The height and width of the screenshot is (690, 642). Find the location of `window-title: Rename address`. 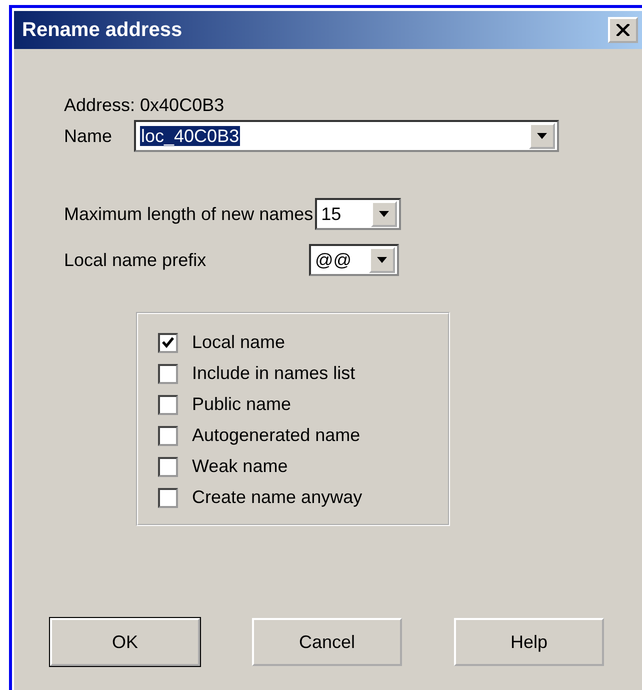

window-title: Rename address is located at coordinates (102, 30).